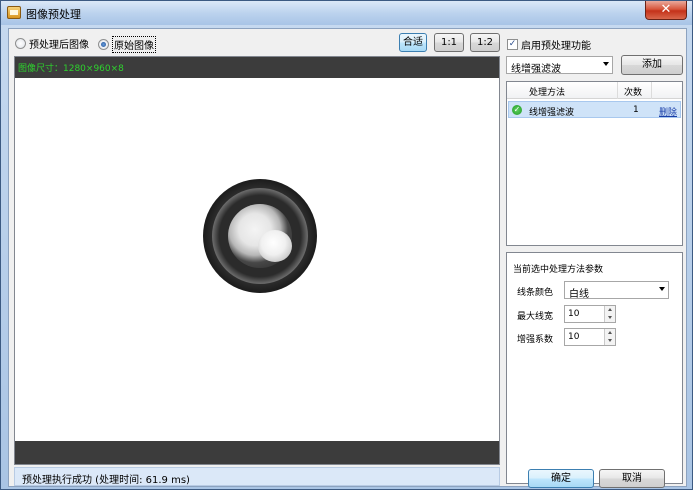 Image resolution: width=693 pixels, height=490 pixels. Describe the element at coordinates (574, 337) in the screenshot. I see `enhance-factor-value: 10` at that location.